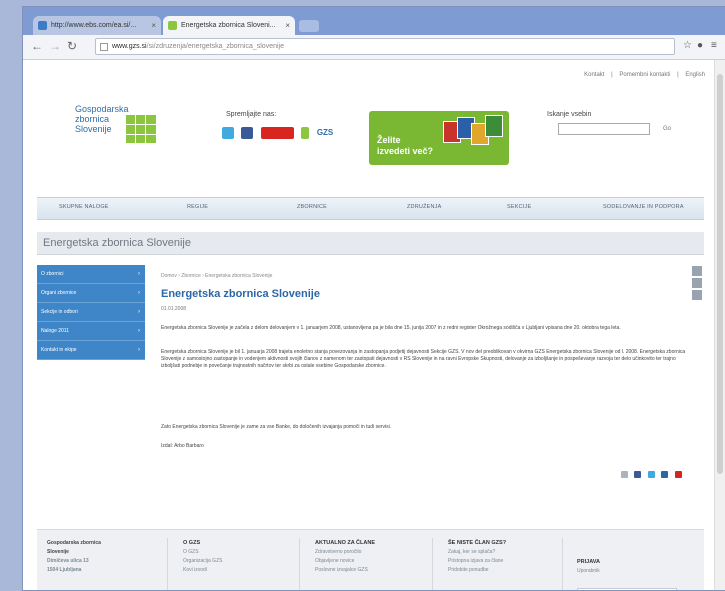 The image size is (725, 591). What do you see at coordinates (519, 207) in the screenshot?
I see `nav-item: SEKCIJE` at bounding box center [519, 207].